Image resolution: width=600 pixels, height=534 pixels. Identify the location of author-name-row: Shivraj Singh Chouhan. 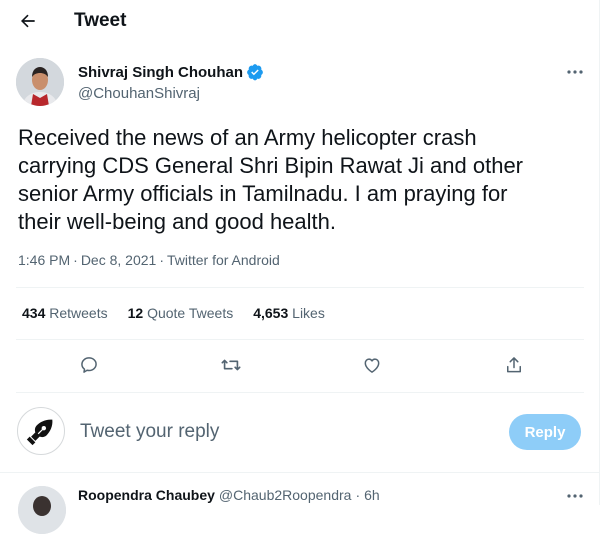
(171, 72).